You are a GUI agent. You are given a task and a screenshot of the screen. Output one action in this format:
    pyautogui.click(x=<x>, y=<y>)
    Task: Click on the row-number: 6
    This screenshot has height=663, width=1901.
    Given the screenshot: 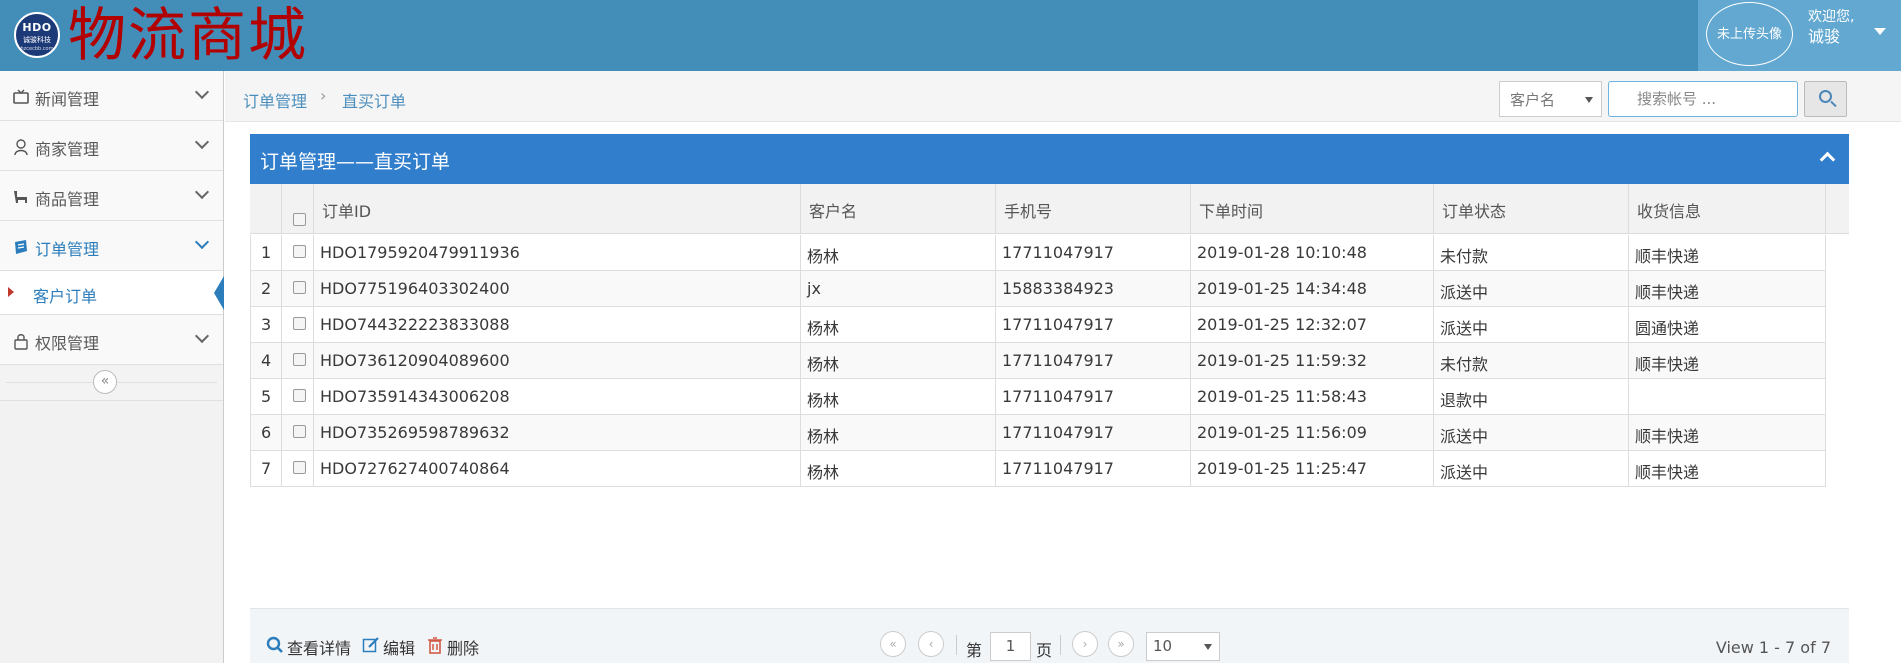 What is the action you would take?
    pyautogui.click(x=266, y=433)
    